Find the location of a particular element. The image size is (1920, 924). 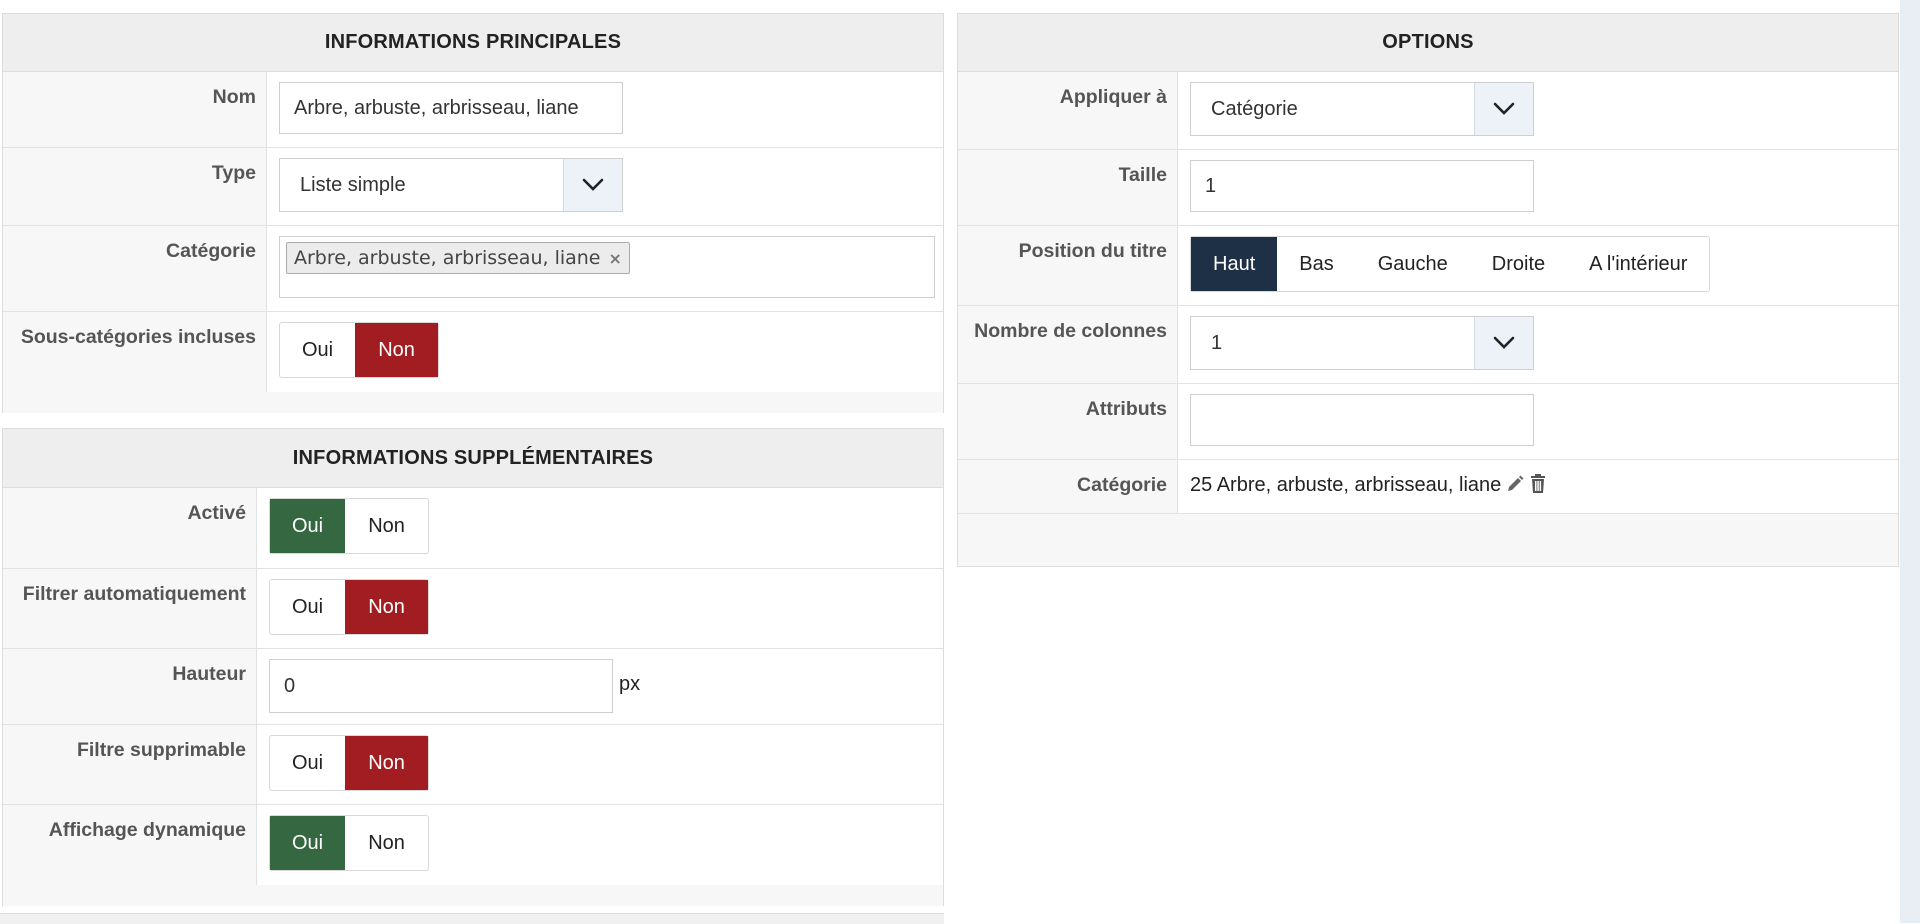

hauteur-field-cell: 0 px is located at coordinates (600, 686).